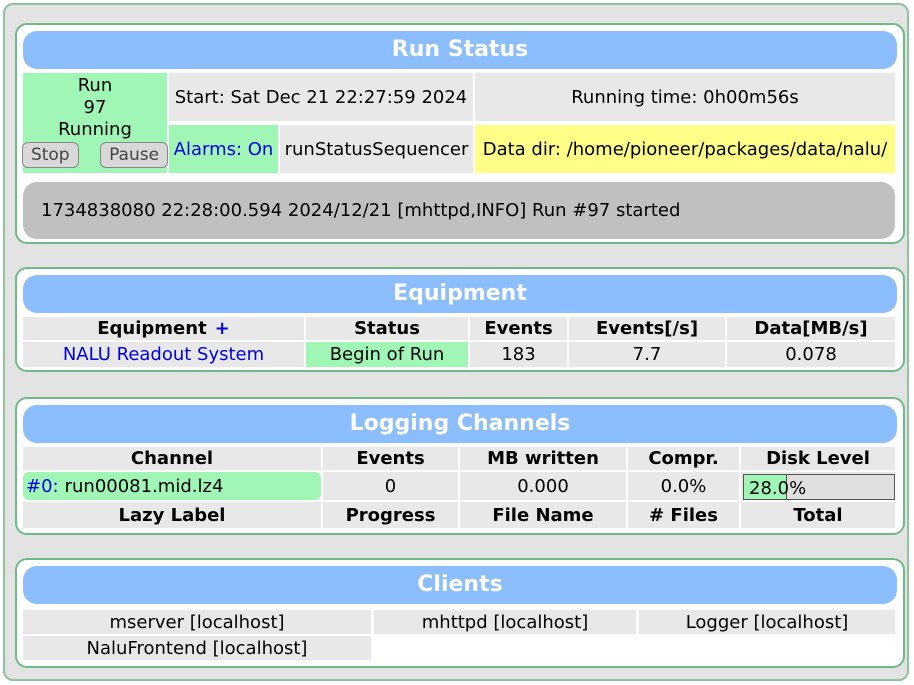 Image resolution: width=914 pixels, height=685 pixels. What do you see at coordinates (387, 328) in the screenshot?
I see `status-header: Status` at bounding box center [387, 328].